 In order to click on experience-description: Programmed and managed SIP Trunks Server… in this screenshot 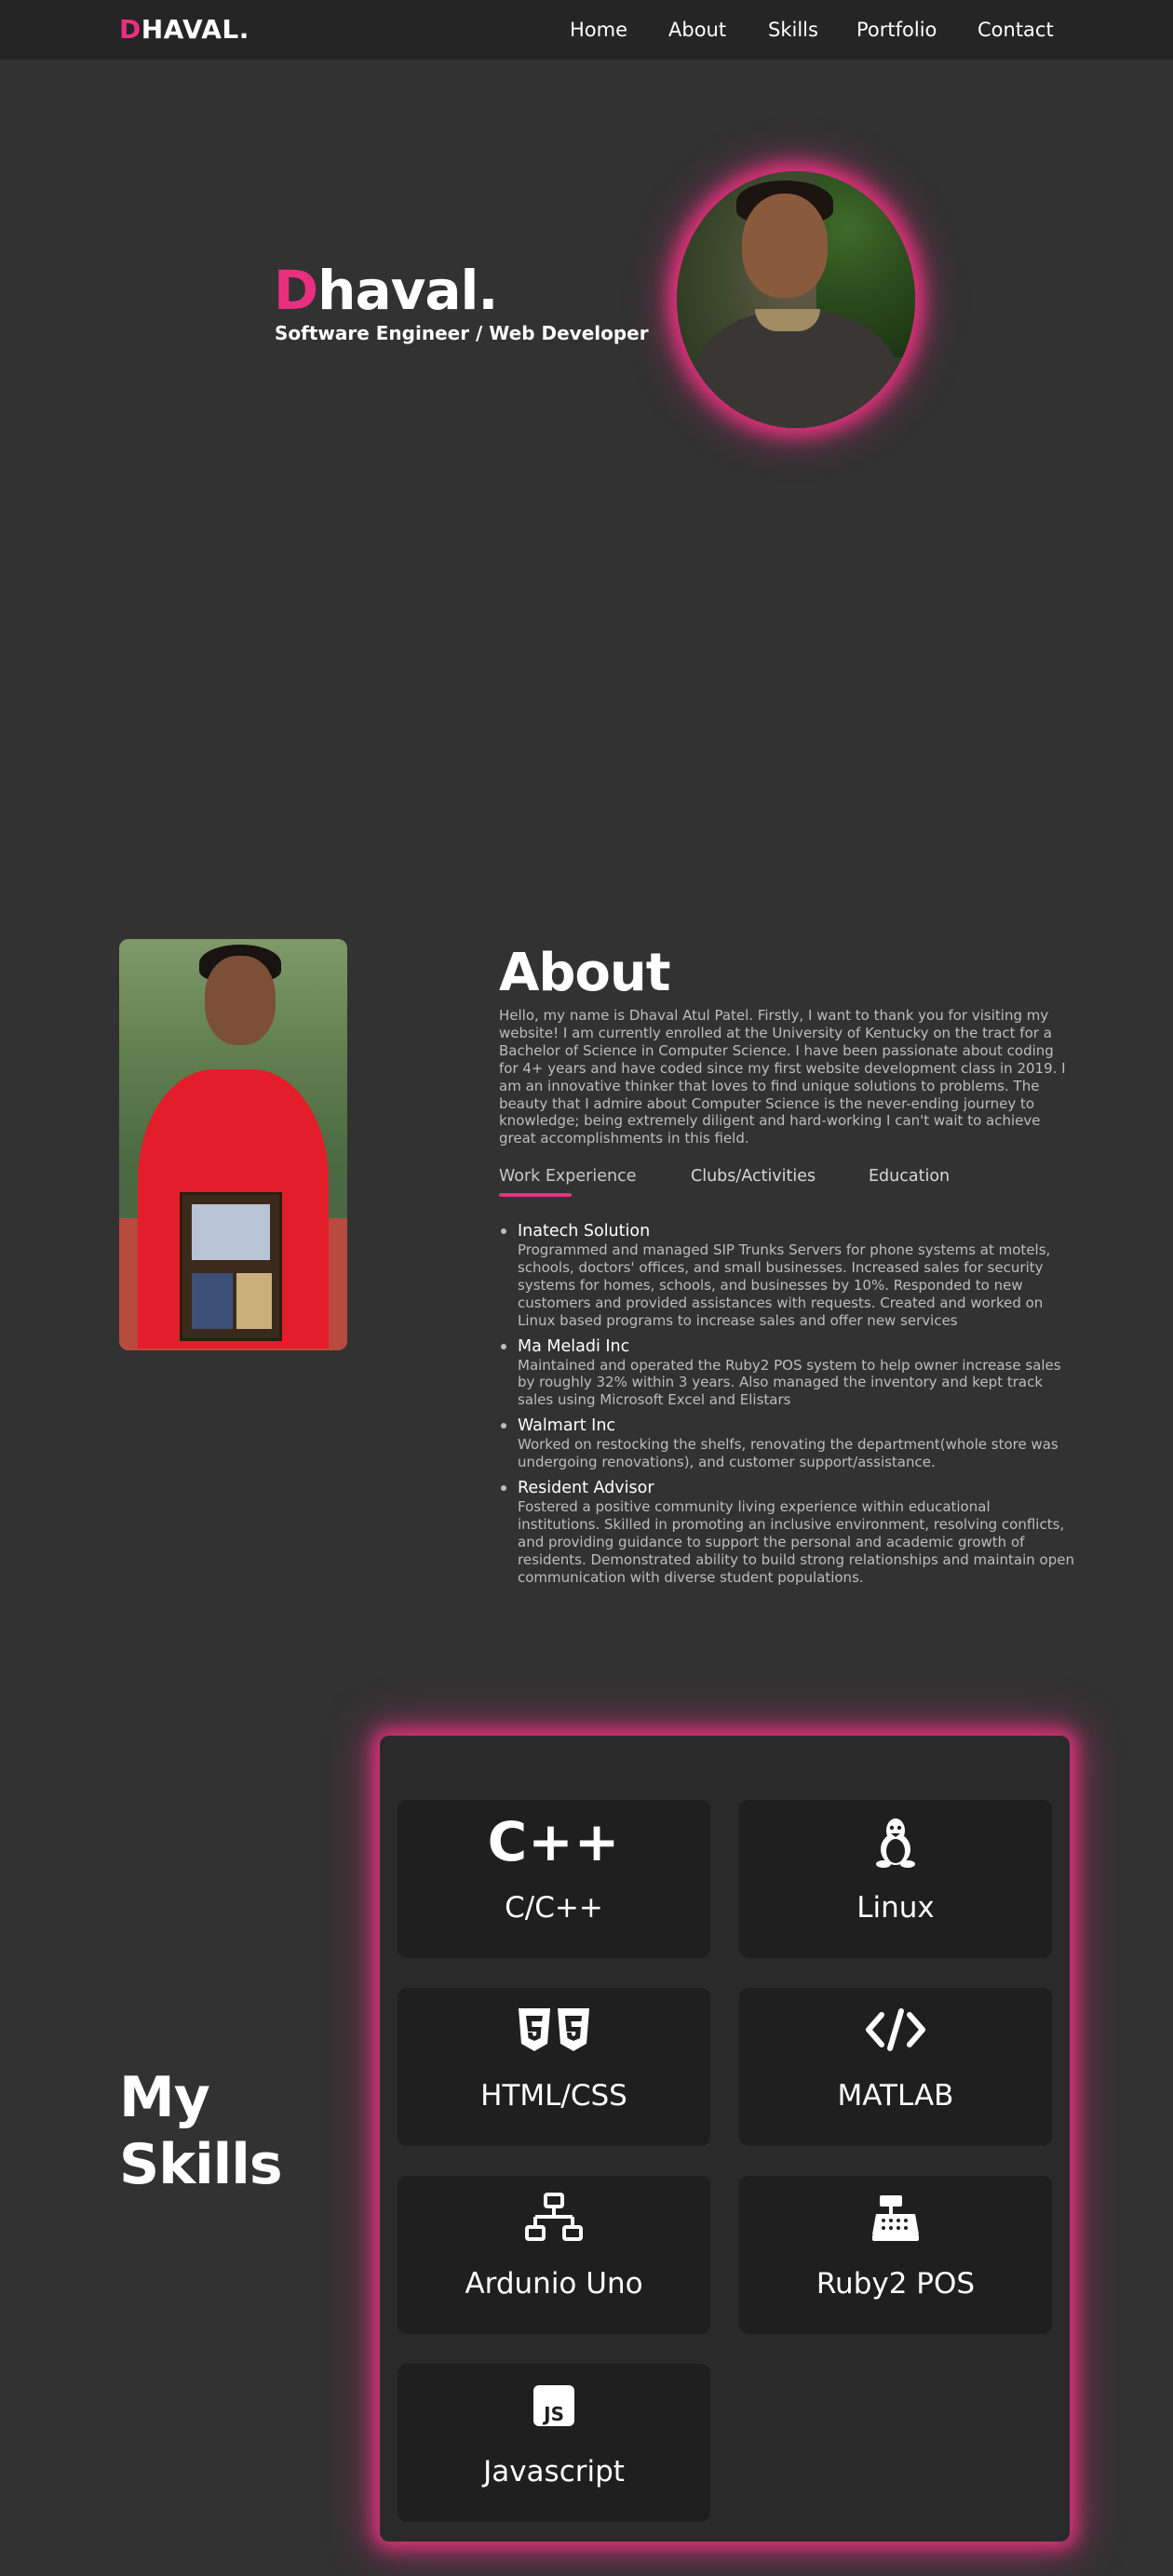, I will do `click(784, 1285)`.